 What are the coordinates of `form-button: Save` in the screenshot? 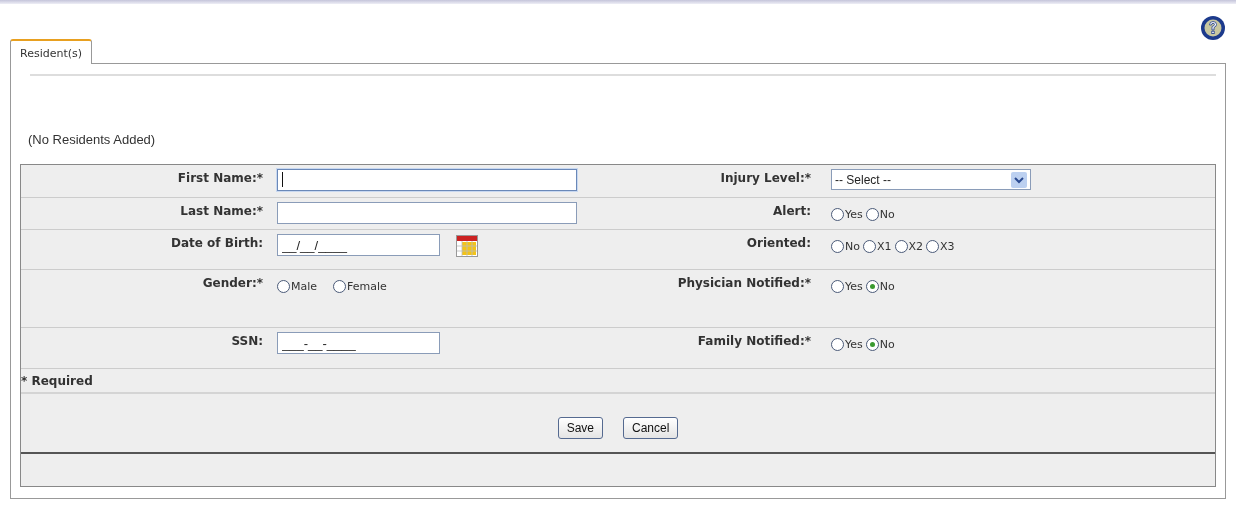 It's located at (580, 428).